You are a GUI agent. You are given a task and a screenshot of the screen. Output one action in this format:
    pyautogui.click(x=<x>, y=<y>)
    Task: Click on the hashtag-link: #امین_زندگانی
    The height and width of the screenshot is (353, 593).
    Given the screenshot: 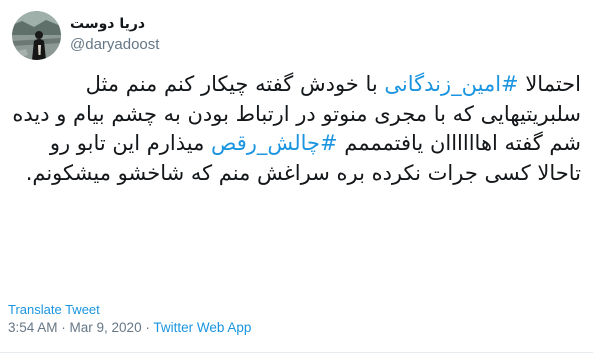 What is the action you would take?
    pyautogui.click(x=451, y=84)
    